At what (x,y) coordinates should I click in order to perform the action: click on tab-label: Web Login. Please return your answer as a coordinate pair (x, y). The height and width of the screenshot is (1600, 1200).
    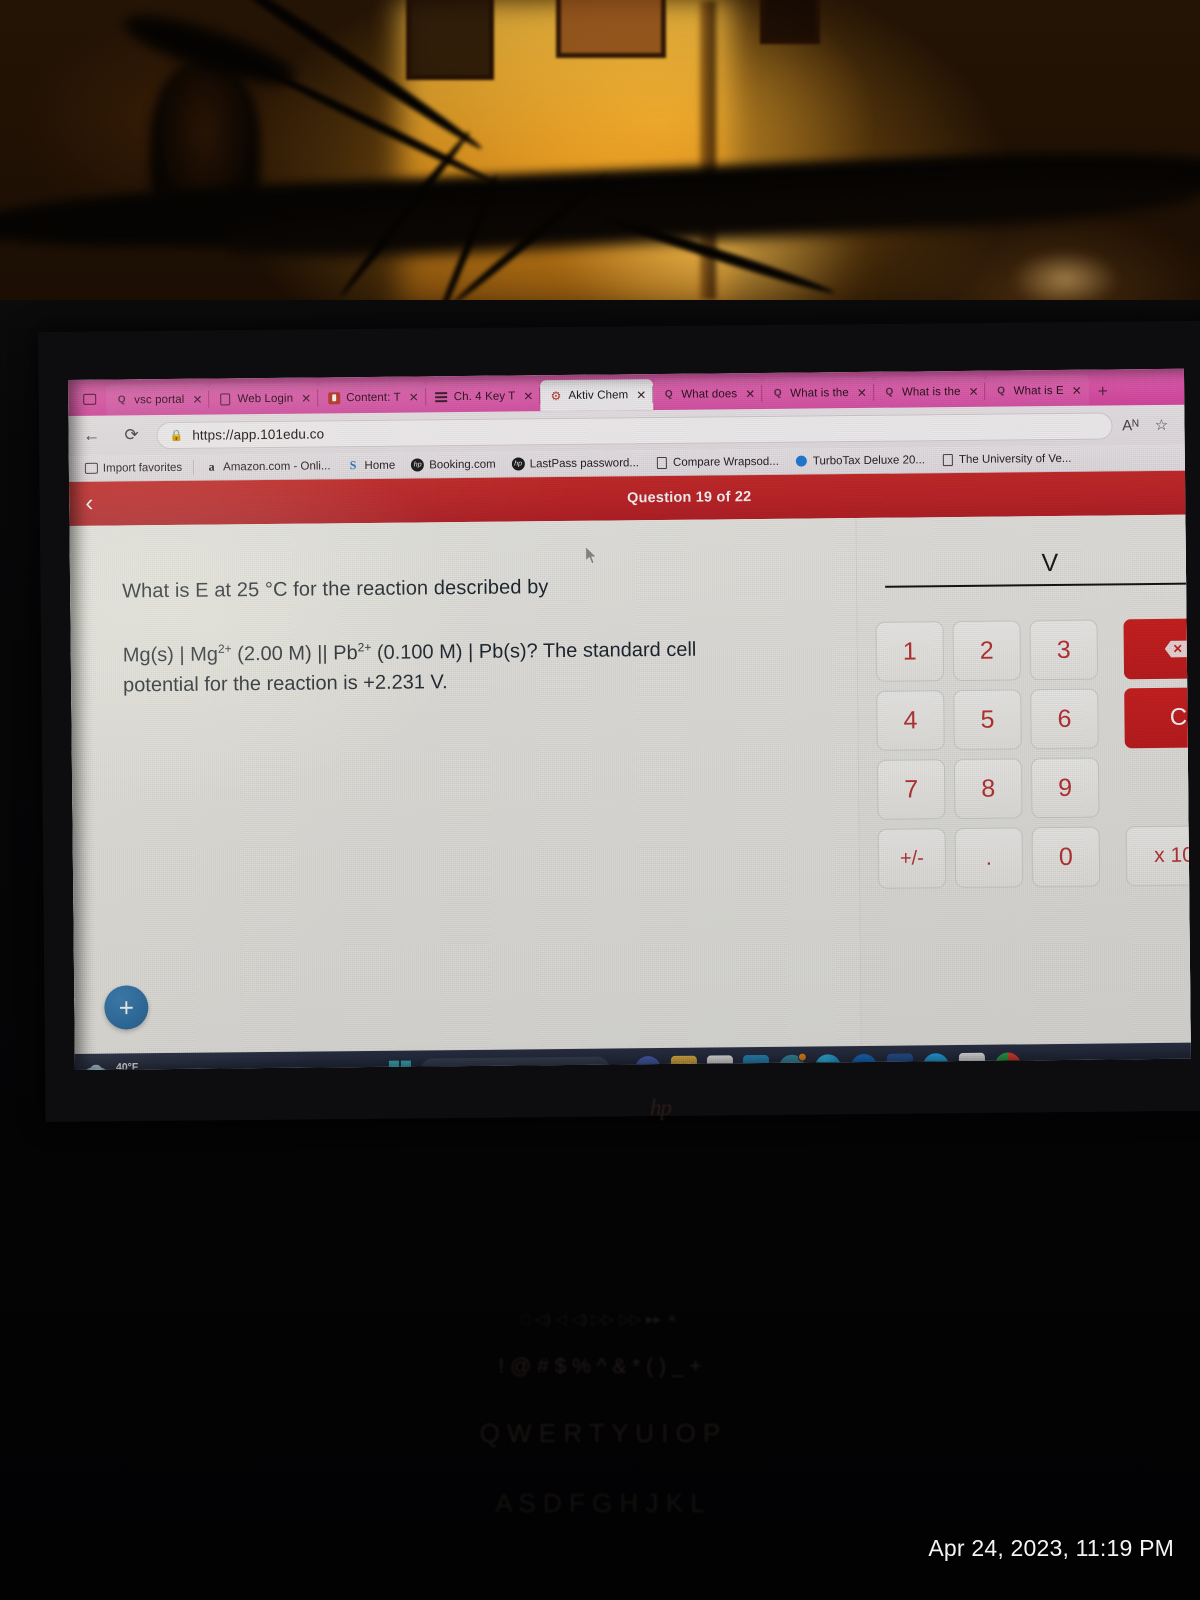
    Looking at the image, I should click on (265, 398).